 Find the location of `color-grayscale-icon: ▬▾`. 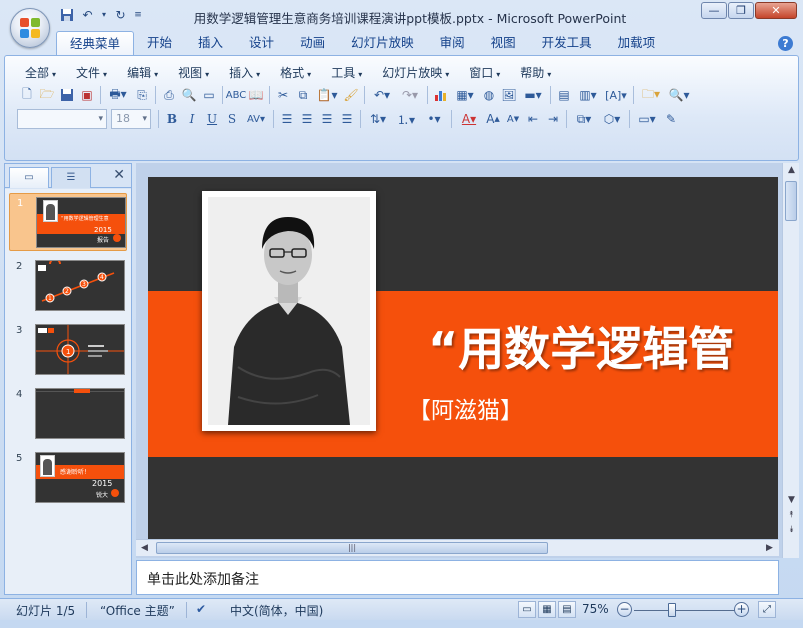

color-grayscale-icon: ▬▾ is located at coordinates (533, 95).